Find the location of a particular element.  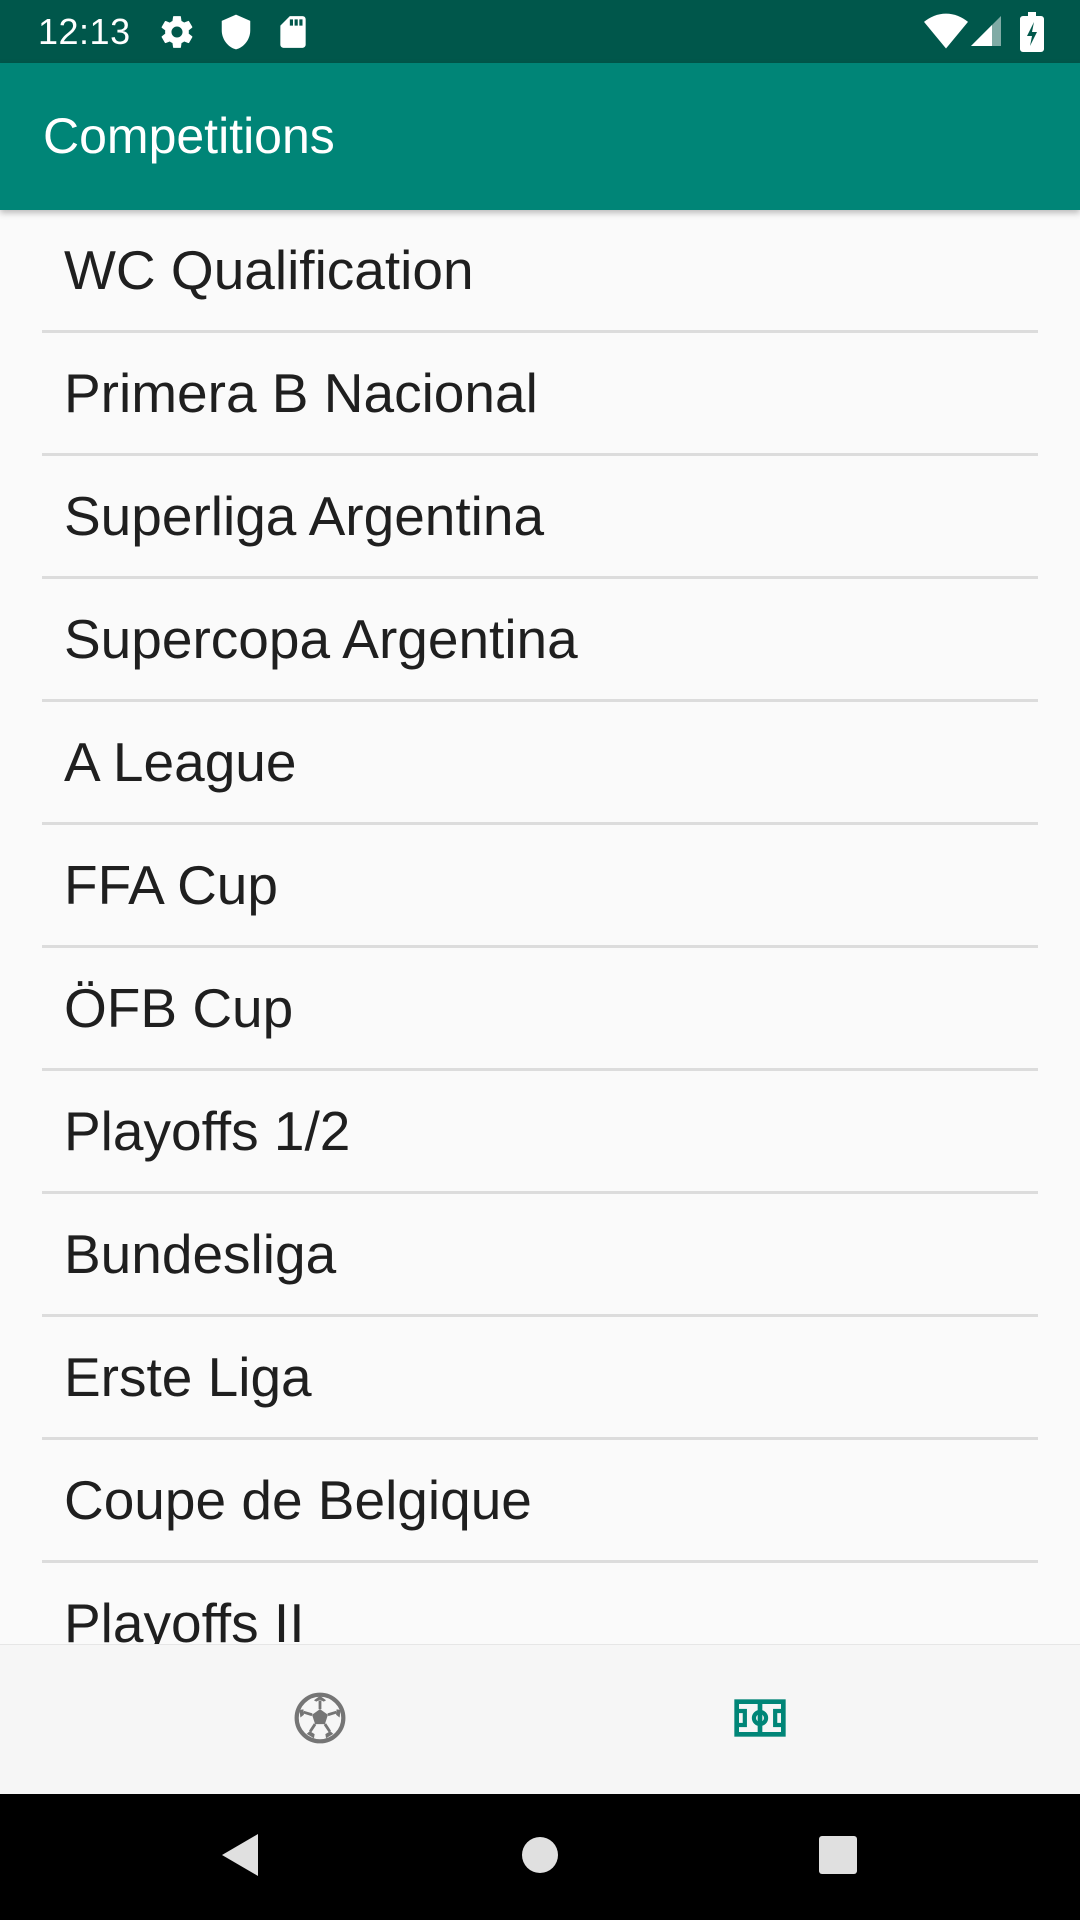

recents-button is located at coordinates (838, 1857).